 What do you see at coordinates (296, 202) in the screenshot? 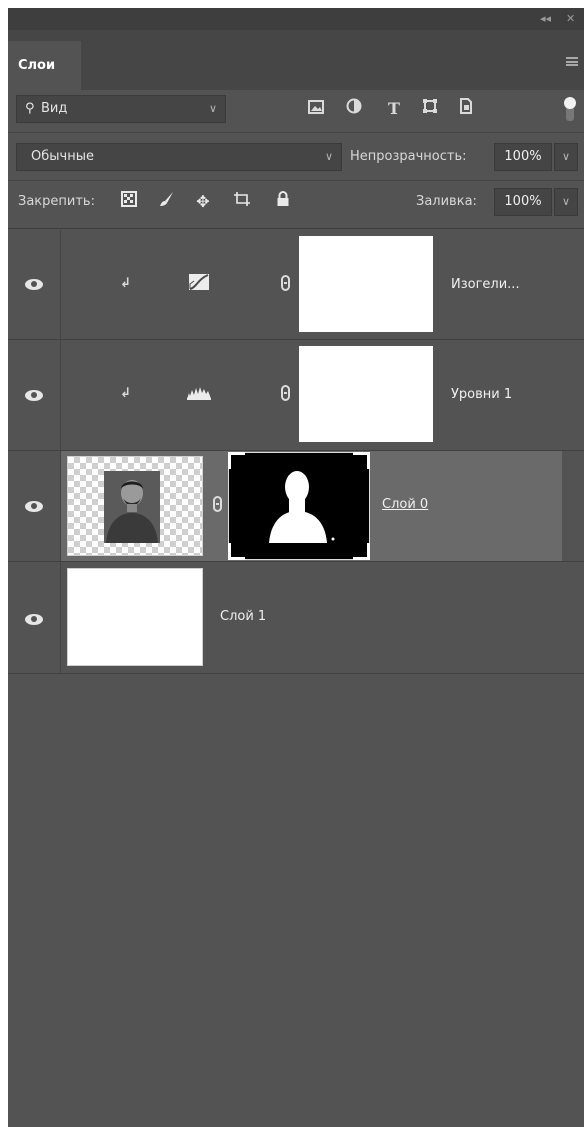
I see `lock-row: Закрепить: ✥ Заливка: 100% ∨` at bounding box center [296, 202].